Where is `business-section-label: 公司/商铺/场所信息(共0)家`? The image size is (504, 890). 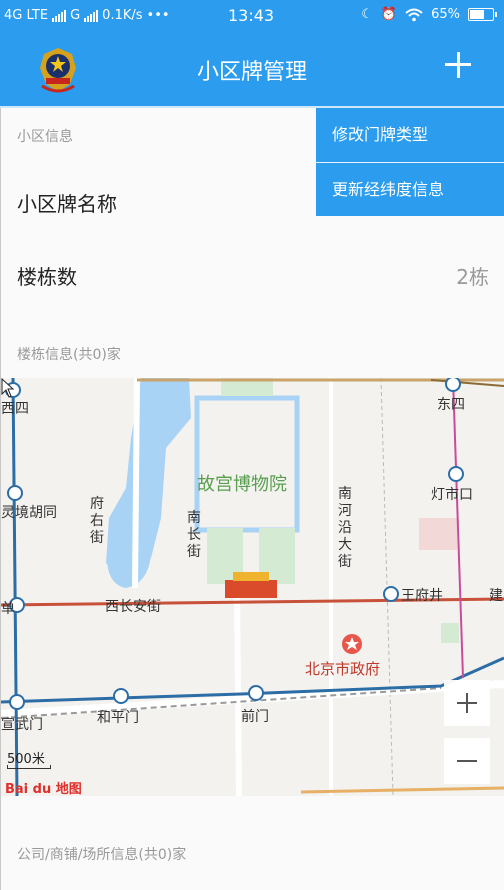 business-section-label: 公司/商铺/场所信息(共0)家 is located at coordinates (102, 855).